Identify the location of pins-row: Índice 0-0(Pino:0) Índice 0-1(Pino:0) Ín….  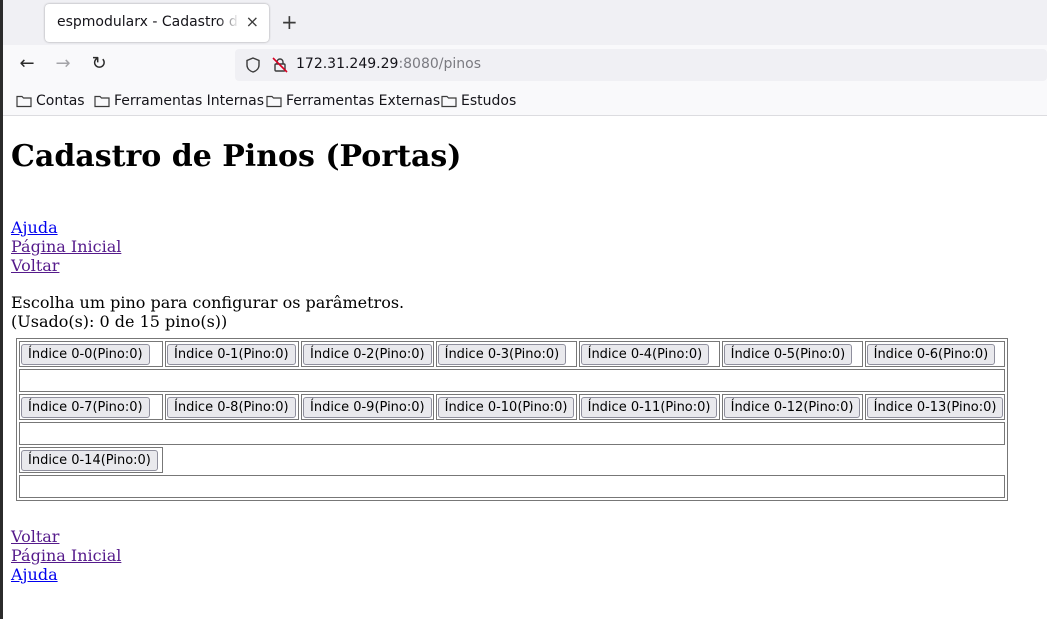
(512, 354).